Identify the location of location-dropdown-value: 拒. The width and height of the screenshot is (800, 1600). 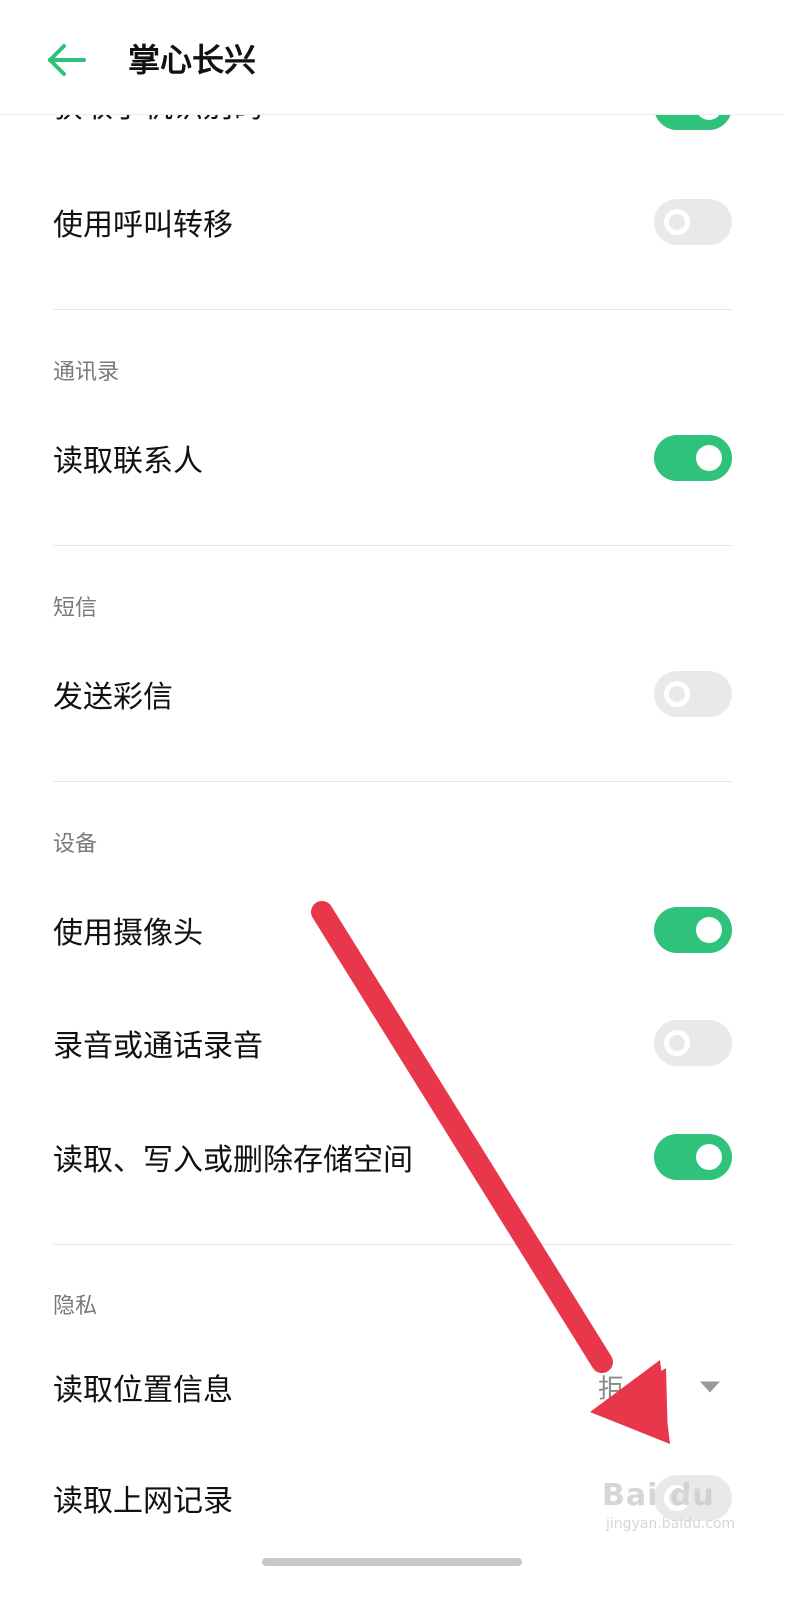
(611, 1387).